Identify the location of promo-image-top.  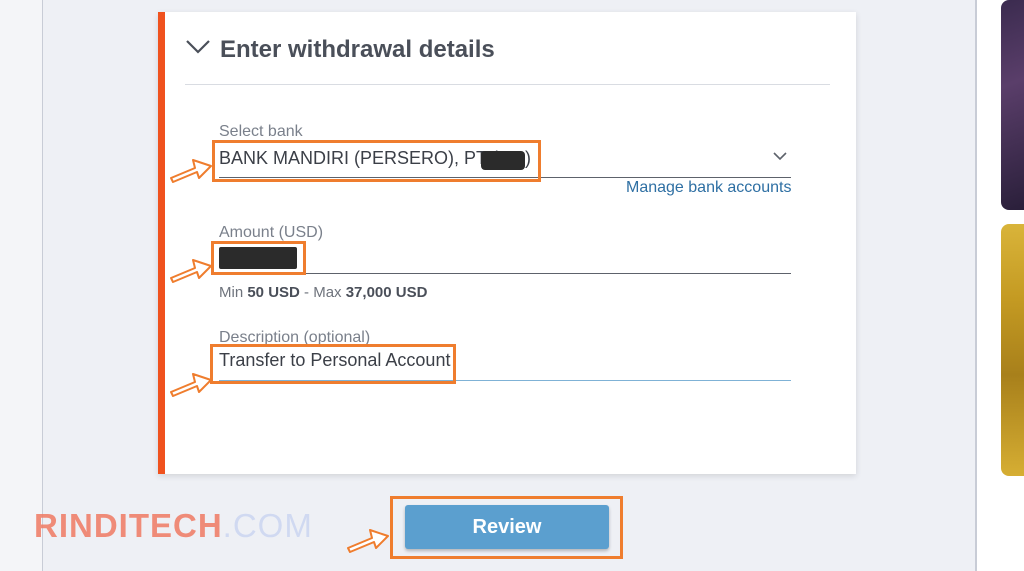
(1012, 105).